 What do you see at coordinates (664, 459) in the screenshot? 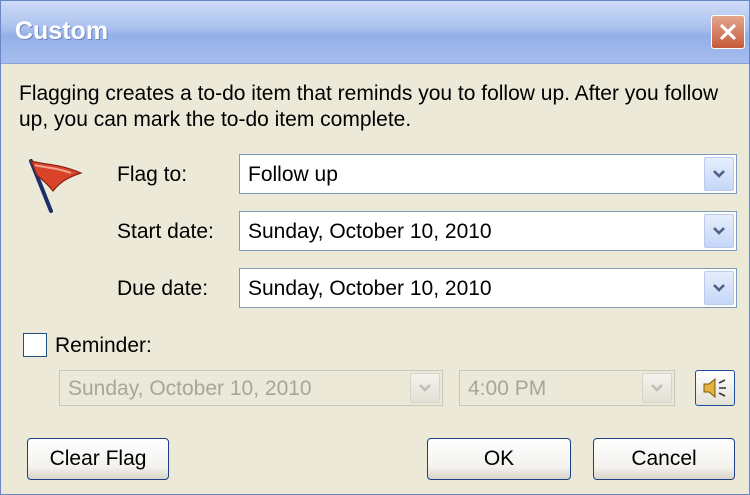
I see `cancel-button: Cancel` at bounding box center [664, 459].